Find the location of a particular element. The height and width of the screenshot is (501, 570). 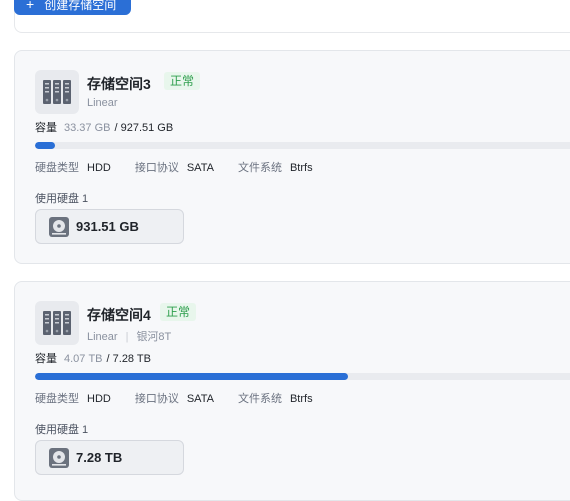

create-storage-button: + 创建存储空间 is located at coordinates (72, 7).